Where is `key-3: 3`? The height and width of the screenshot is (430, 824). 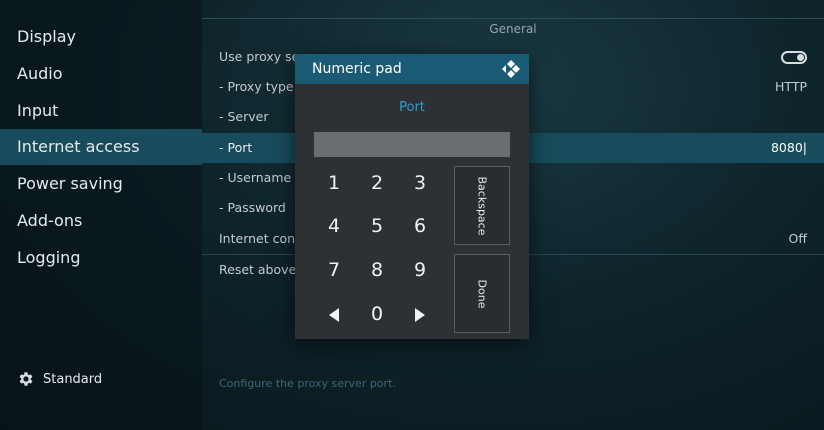
key-3: 3 is located at coordinates (420, 183).